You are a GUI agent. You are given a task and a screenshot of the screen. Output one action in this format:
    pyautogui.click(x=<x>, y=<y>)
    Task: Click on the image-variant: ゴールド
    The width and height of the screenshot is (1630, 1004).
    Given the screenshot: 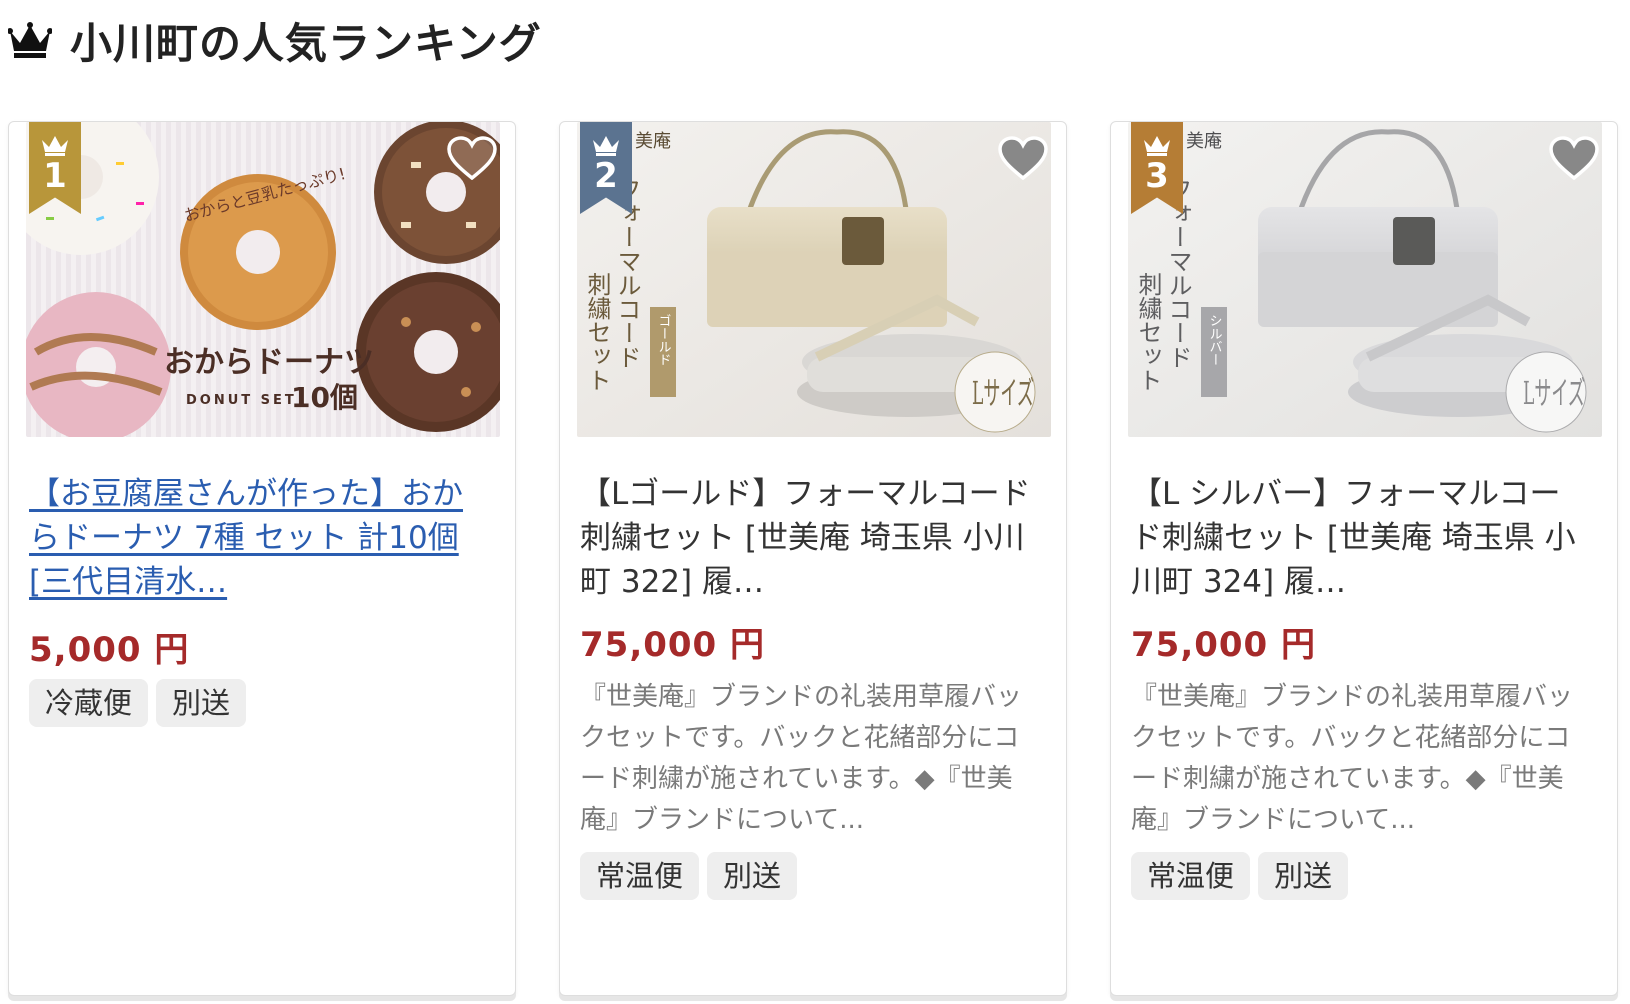 What is the action you would take?
    pyautogui.click(x=663, y=340)
    